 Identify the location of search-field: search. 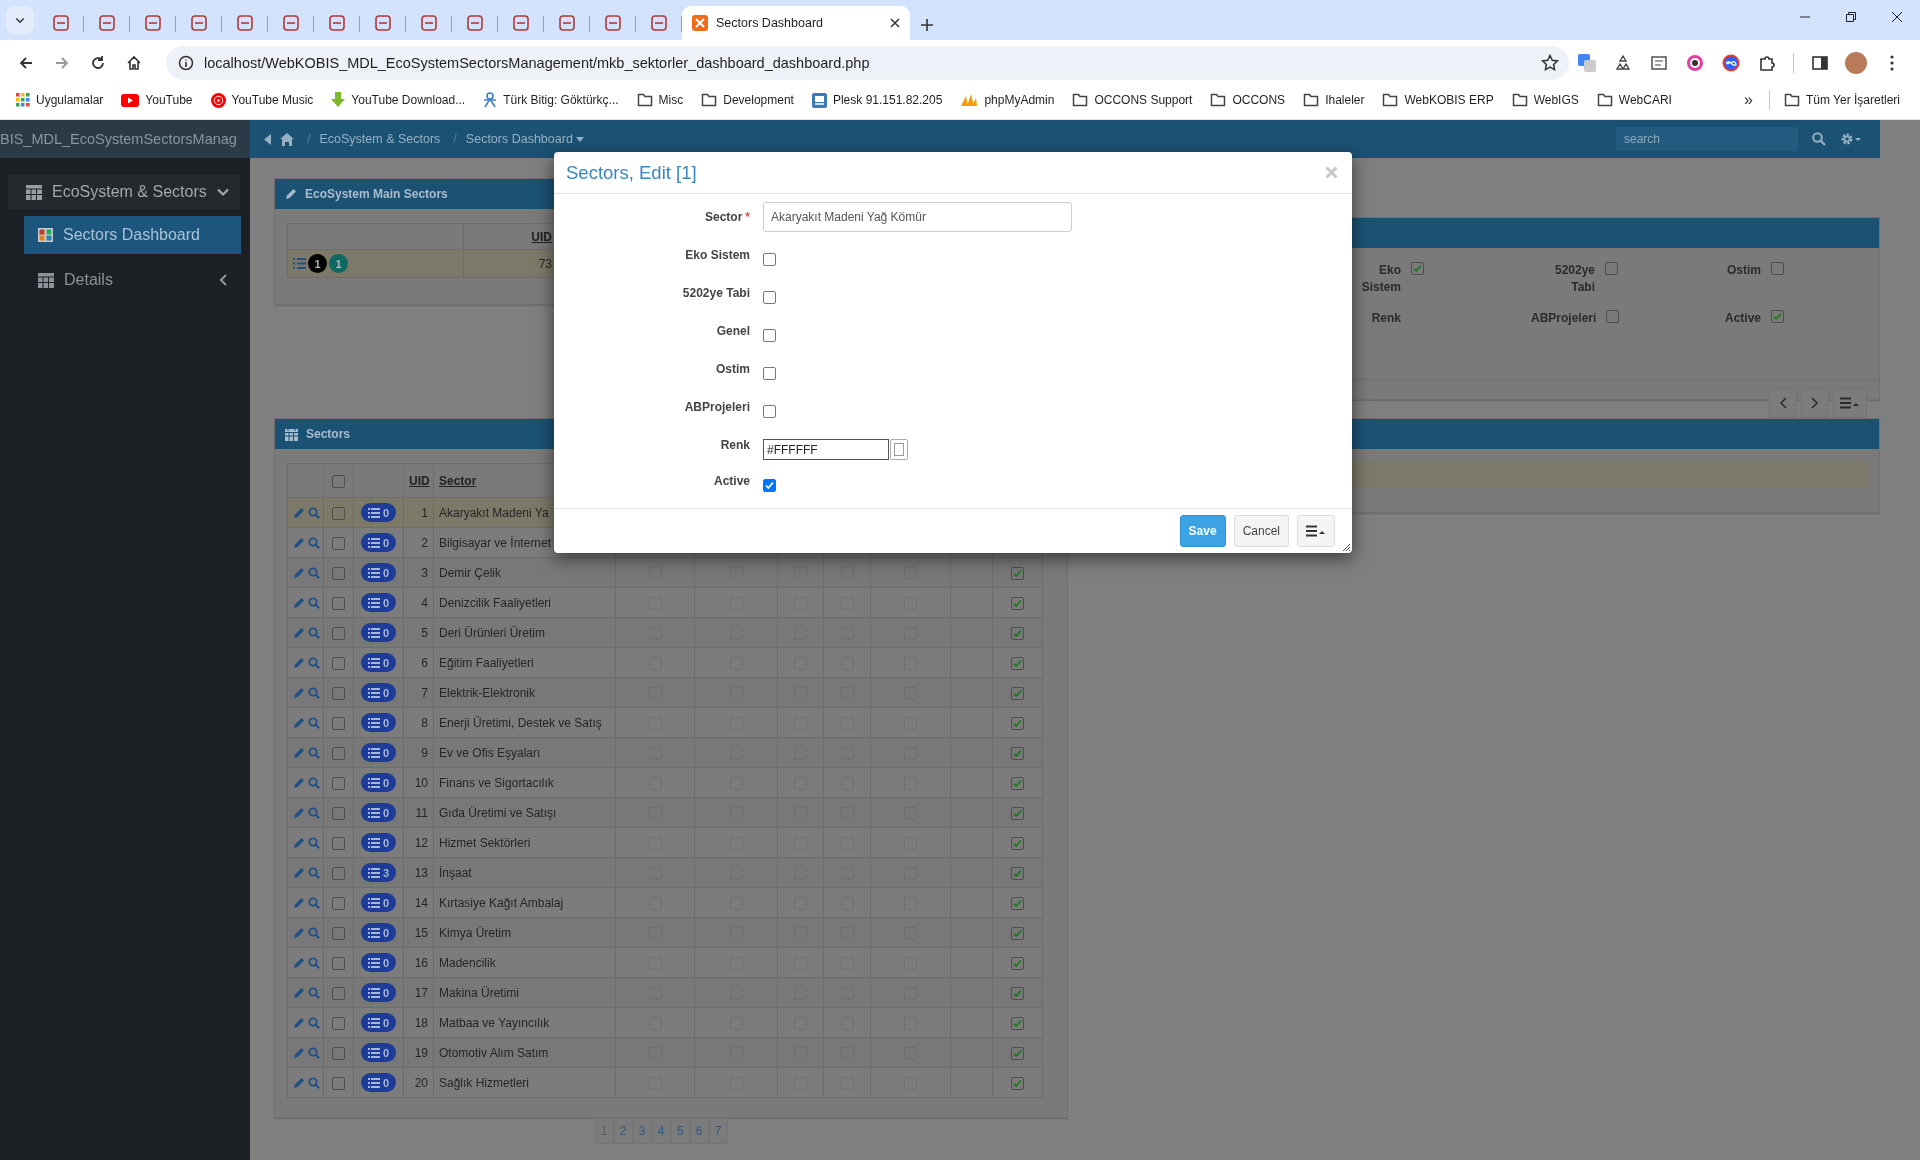
(1707, 139).